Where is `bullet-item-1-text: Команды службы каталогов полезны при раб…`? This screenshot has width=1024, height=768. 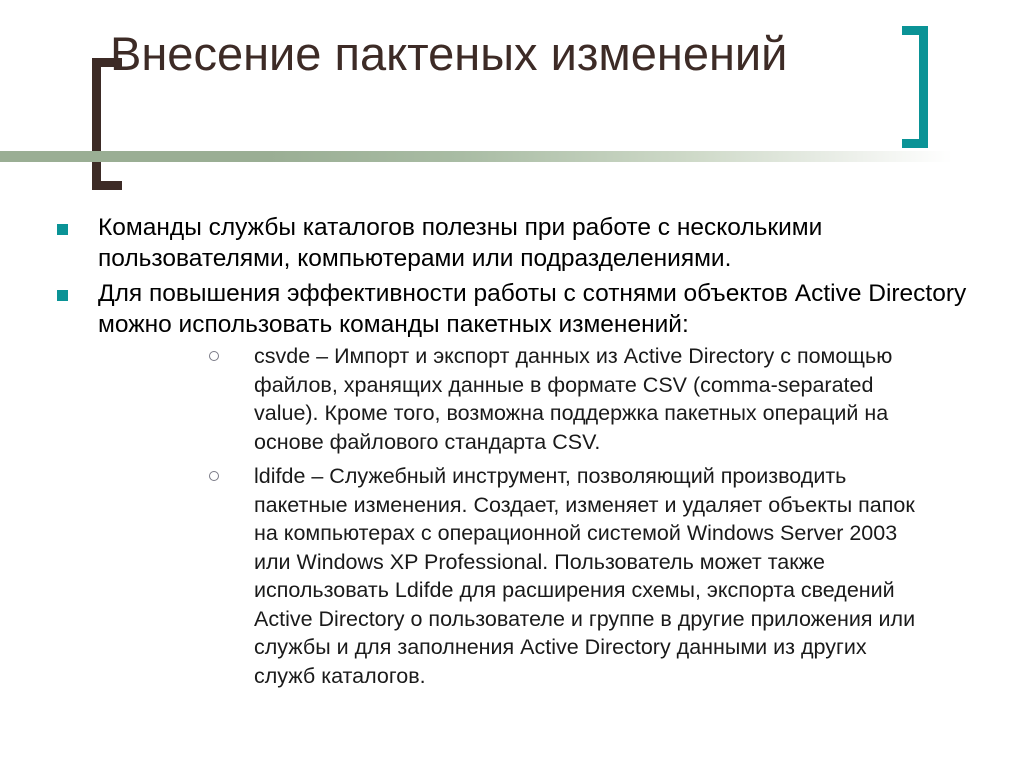
bullet-item-1-text: Команды службы каталогов полезны при раб… is located at coordinates (460, 243).